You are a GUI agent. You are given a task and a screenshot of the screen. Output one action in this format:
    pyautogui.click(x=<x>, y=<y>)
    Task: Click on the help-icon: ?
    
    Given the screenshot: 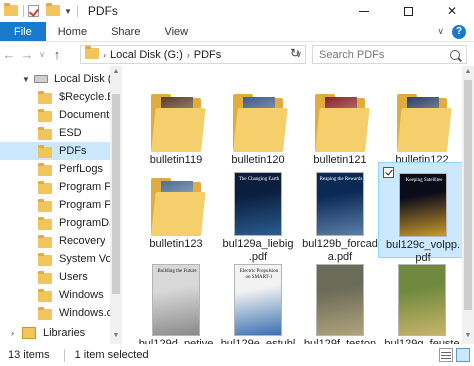 What is the action you would take?
    pyautogui.click(x=459, y=31)
    